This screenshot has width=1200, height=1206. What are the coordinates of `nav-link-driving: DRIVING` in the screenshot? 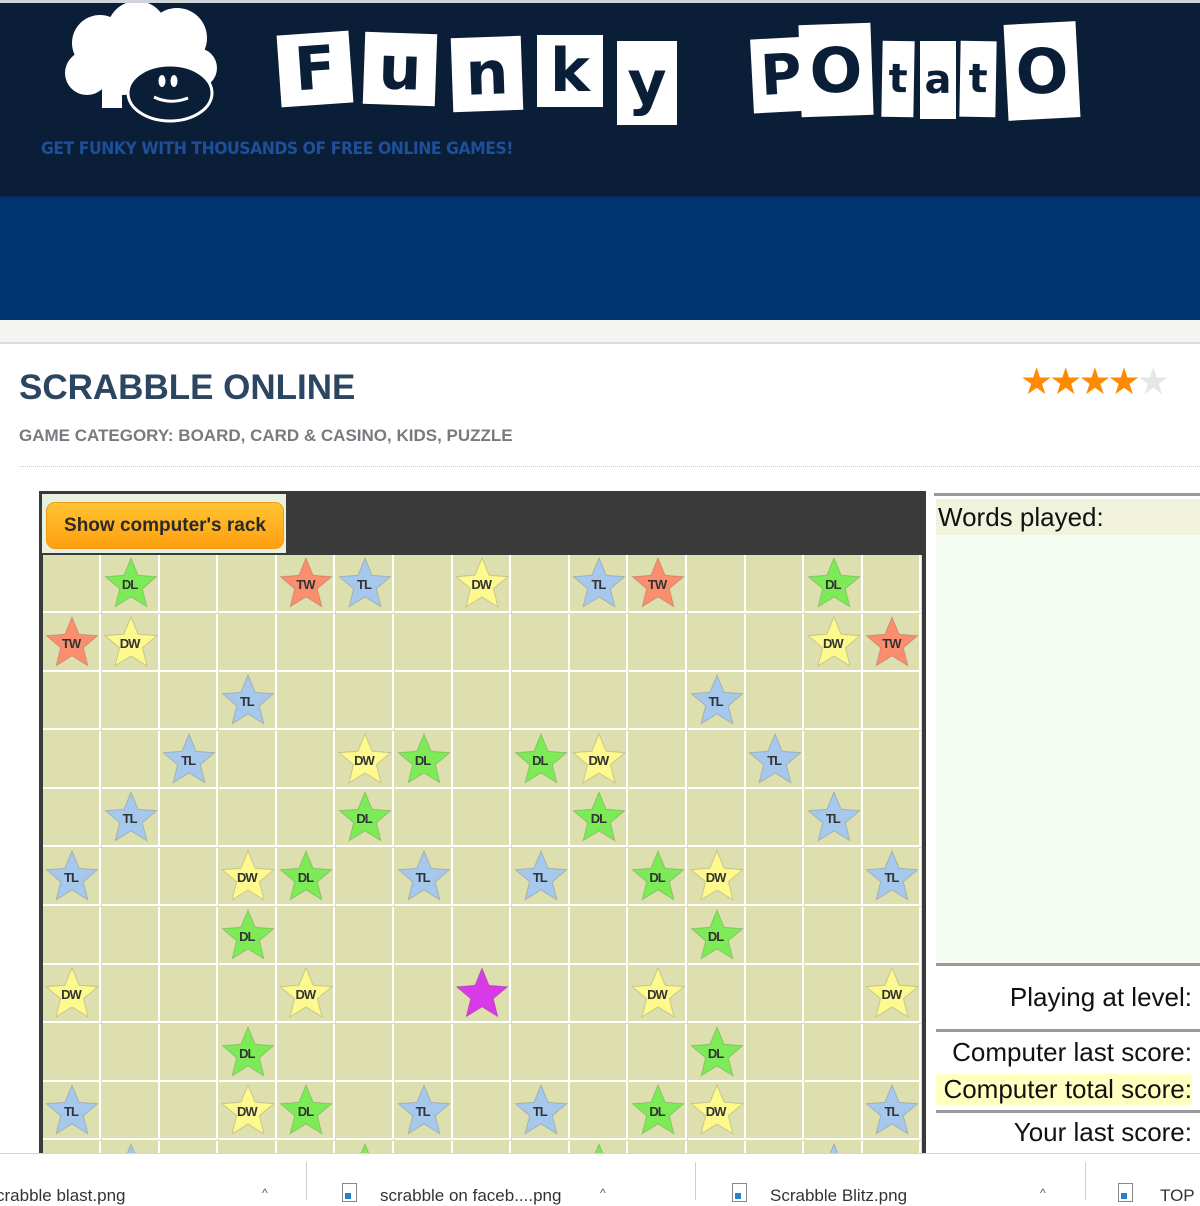 It's located at (1090, 427).